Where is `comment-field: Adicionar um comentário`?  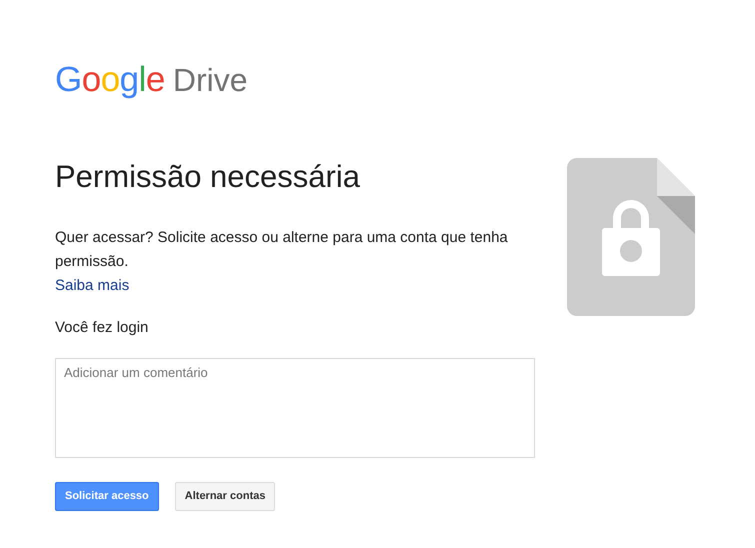 comment-field: Adicionar um comentário is located at coordinates (295, 408).